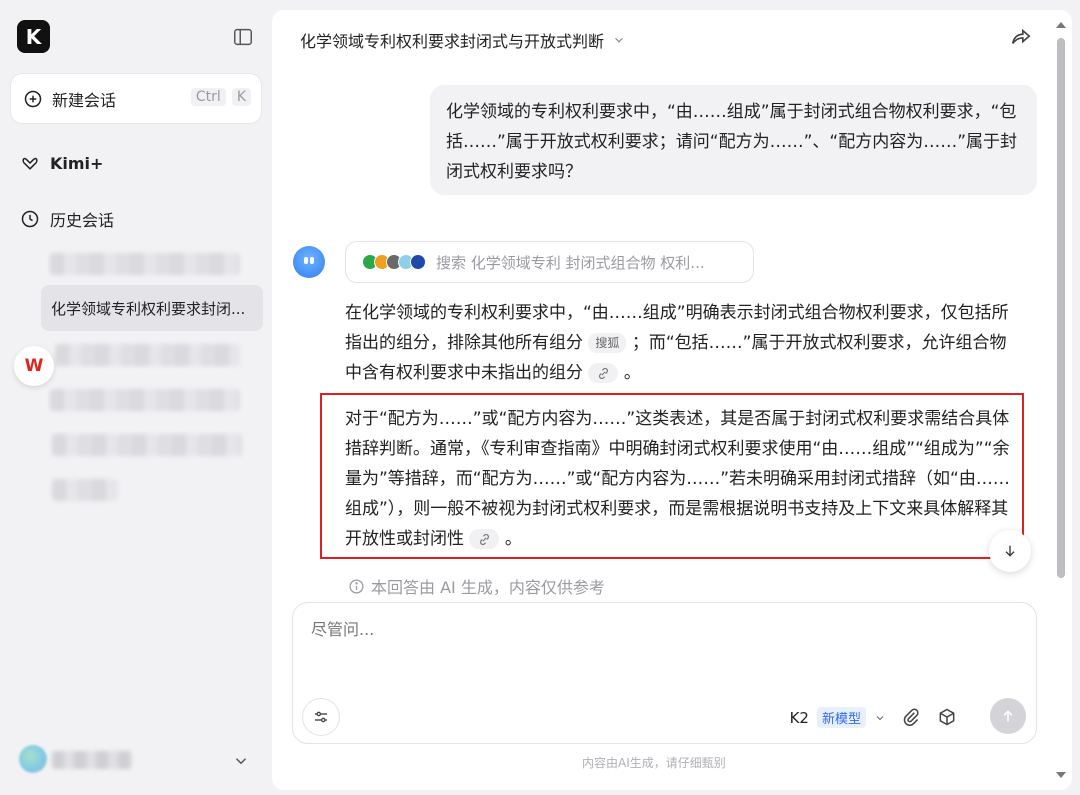  Describe the element at coordinates (33, 36) in the screenshot. I see `kimi-logo: K` at that location.